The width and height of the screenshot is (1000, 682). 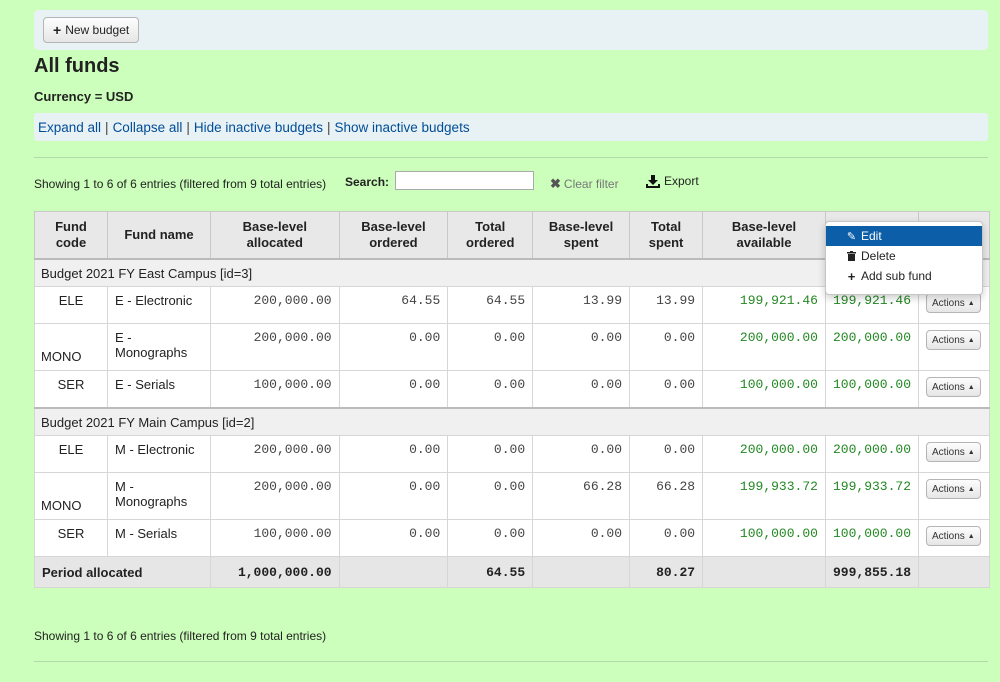 What do you see at coordinates (393, 305) in the screenshot?
I see `base-ordered: 64.55` at bounding box center [393, 305].